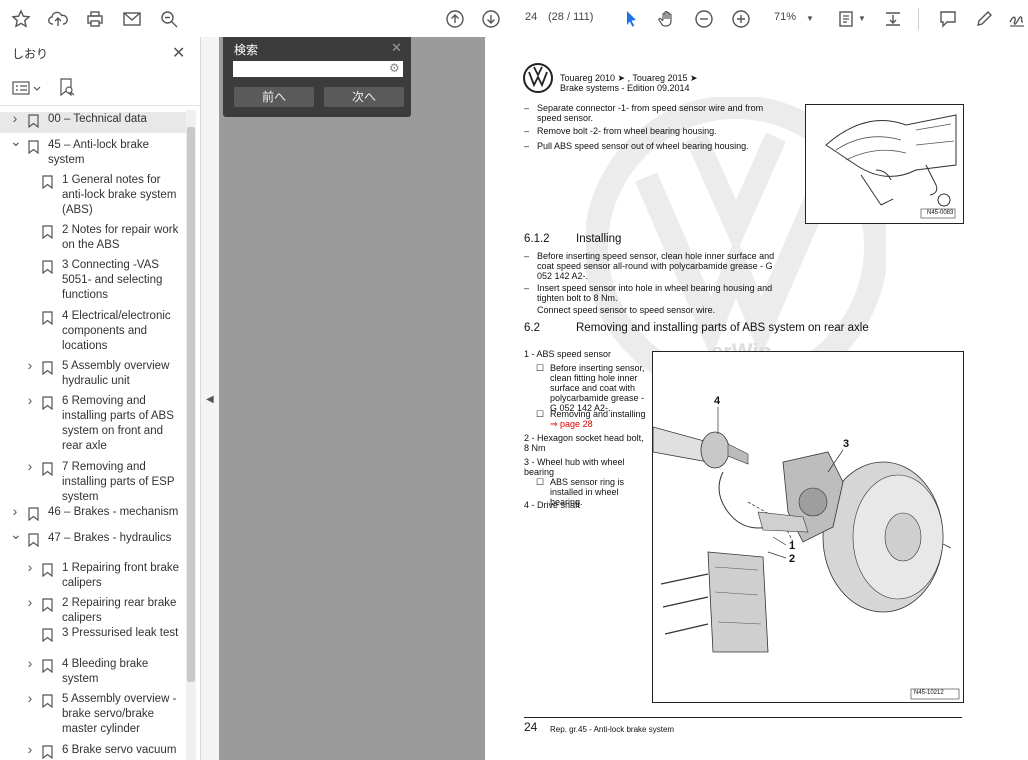 This screenshot has width=1028, height=760. I want to click on previous-page-icon, so click(455, 19).